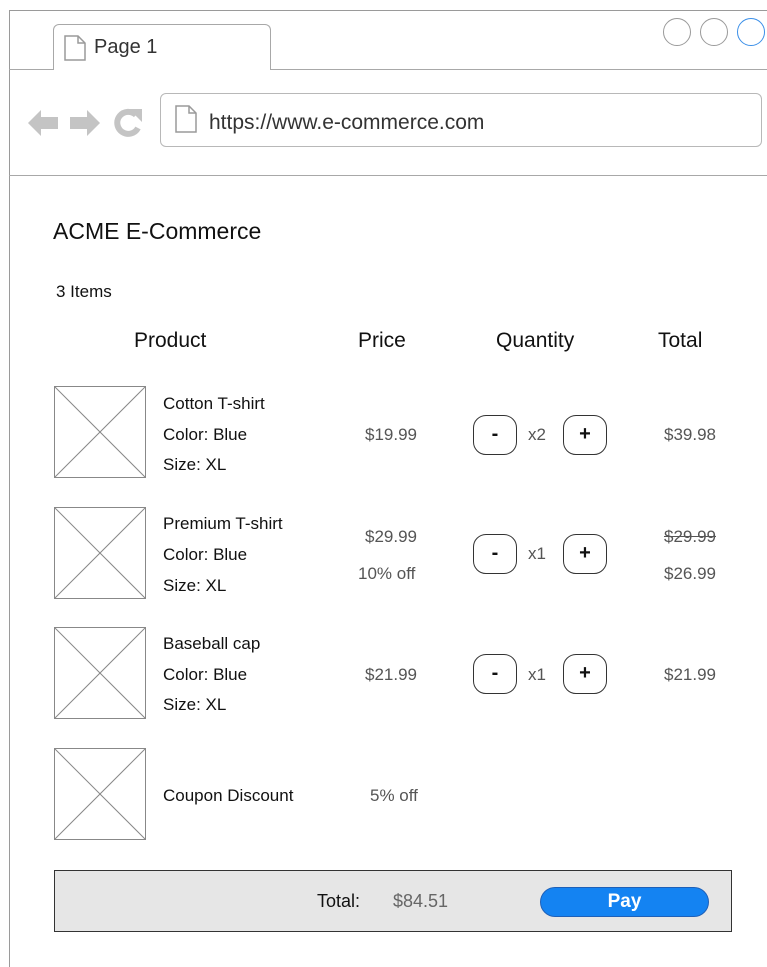 The image size is (767, 967). What do you see at coordinates (391, 674) in the screenshot?
I see `product-price: $21.99` at bounding box center [391, 674].